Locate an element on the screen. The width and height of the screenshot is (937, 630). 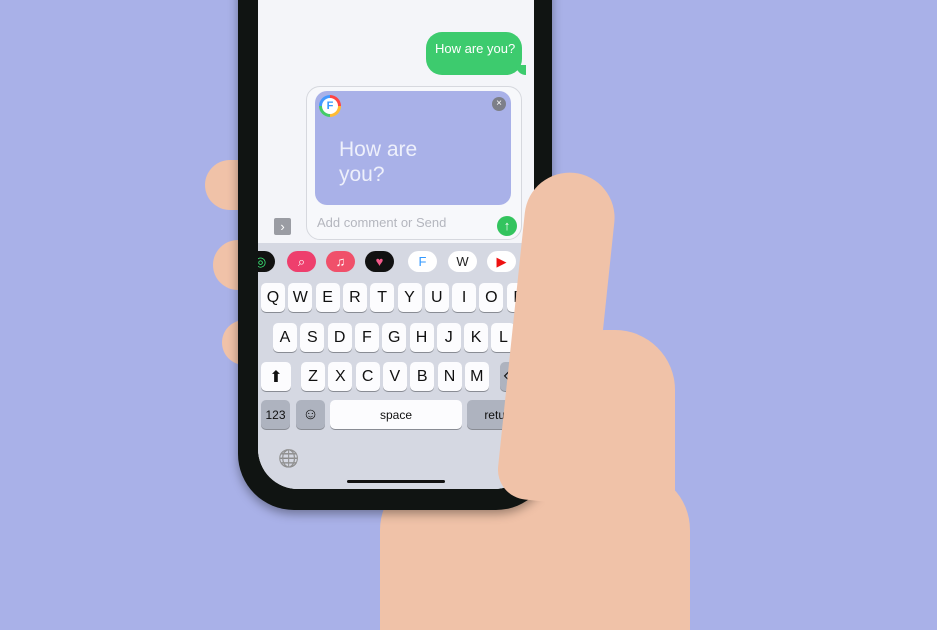
key-s: S is located at coordinates (312, 337).